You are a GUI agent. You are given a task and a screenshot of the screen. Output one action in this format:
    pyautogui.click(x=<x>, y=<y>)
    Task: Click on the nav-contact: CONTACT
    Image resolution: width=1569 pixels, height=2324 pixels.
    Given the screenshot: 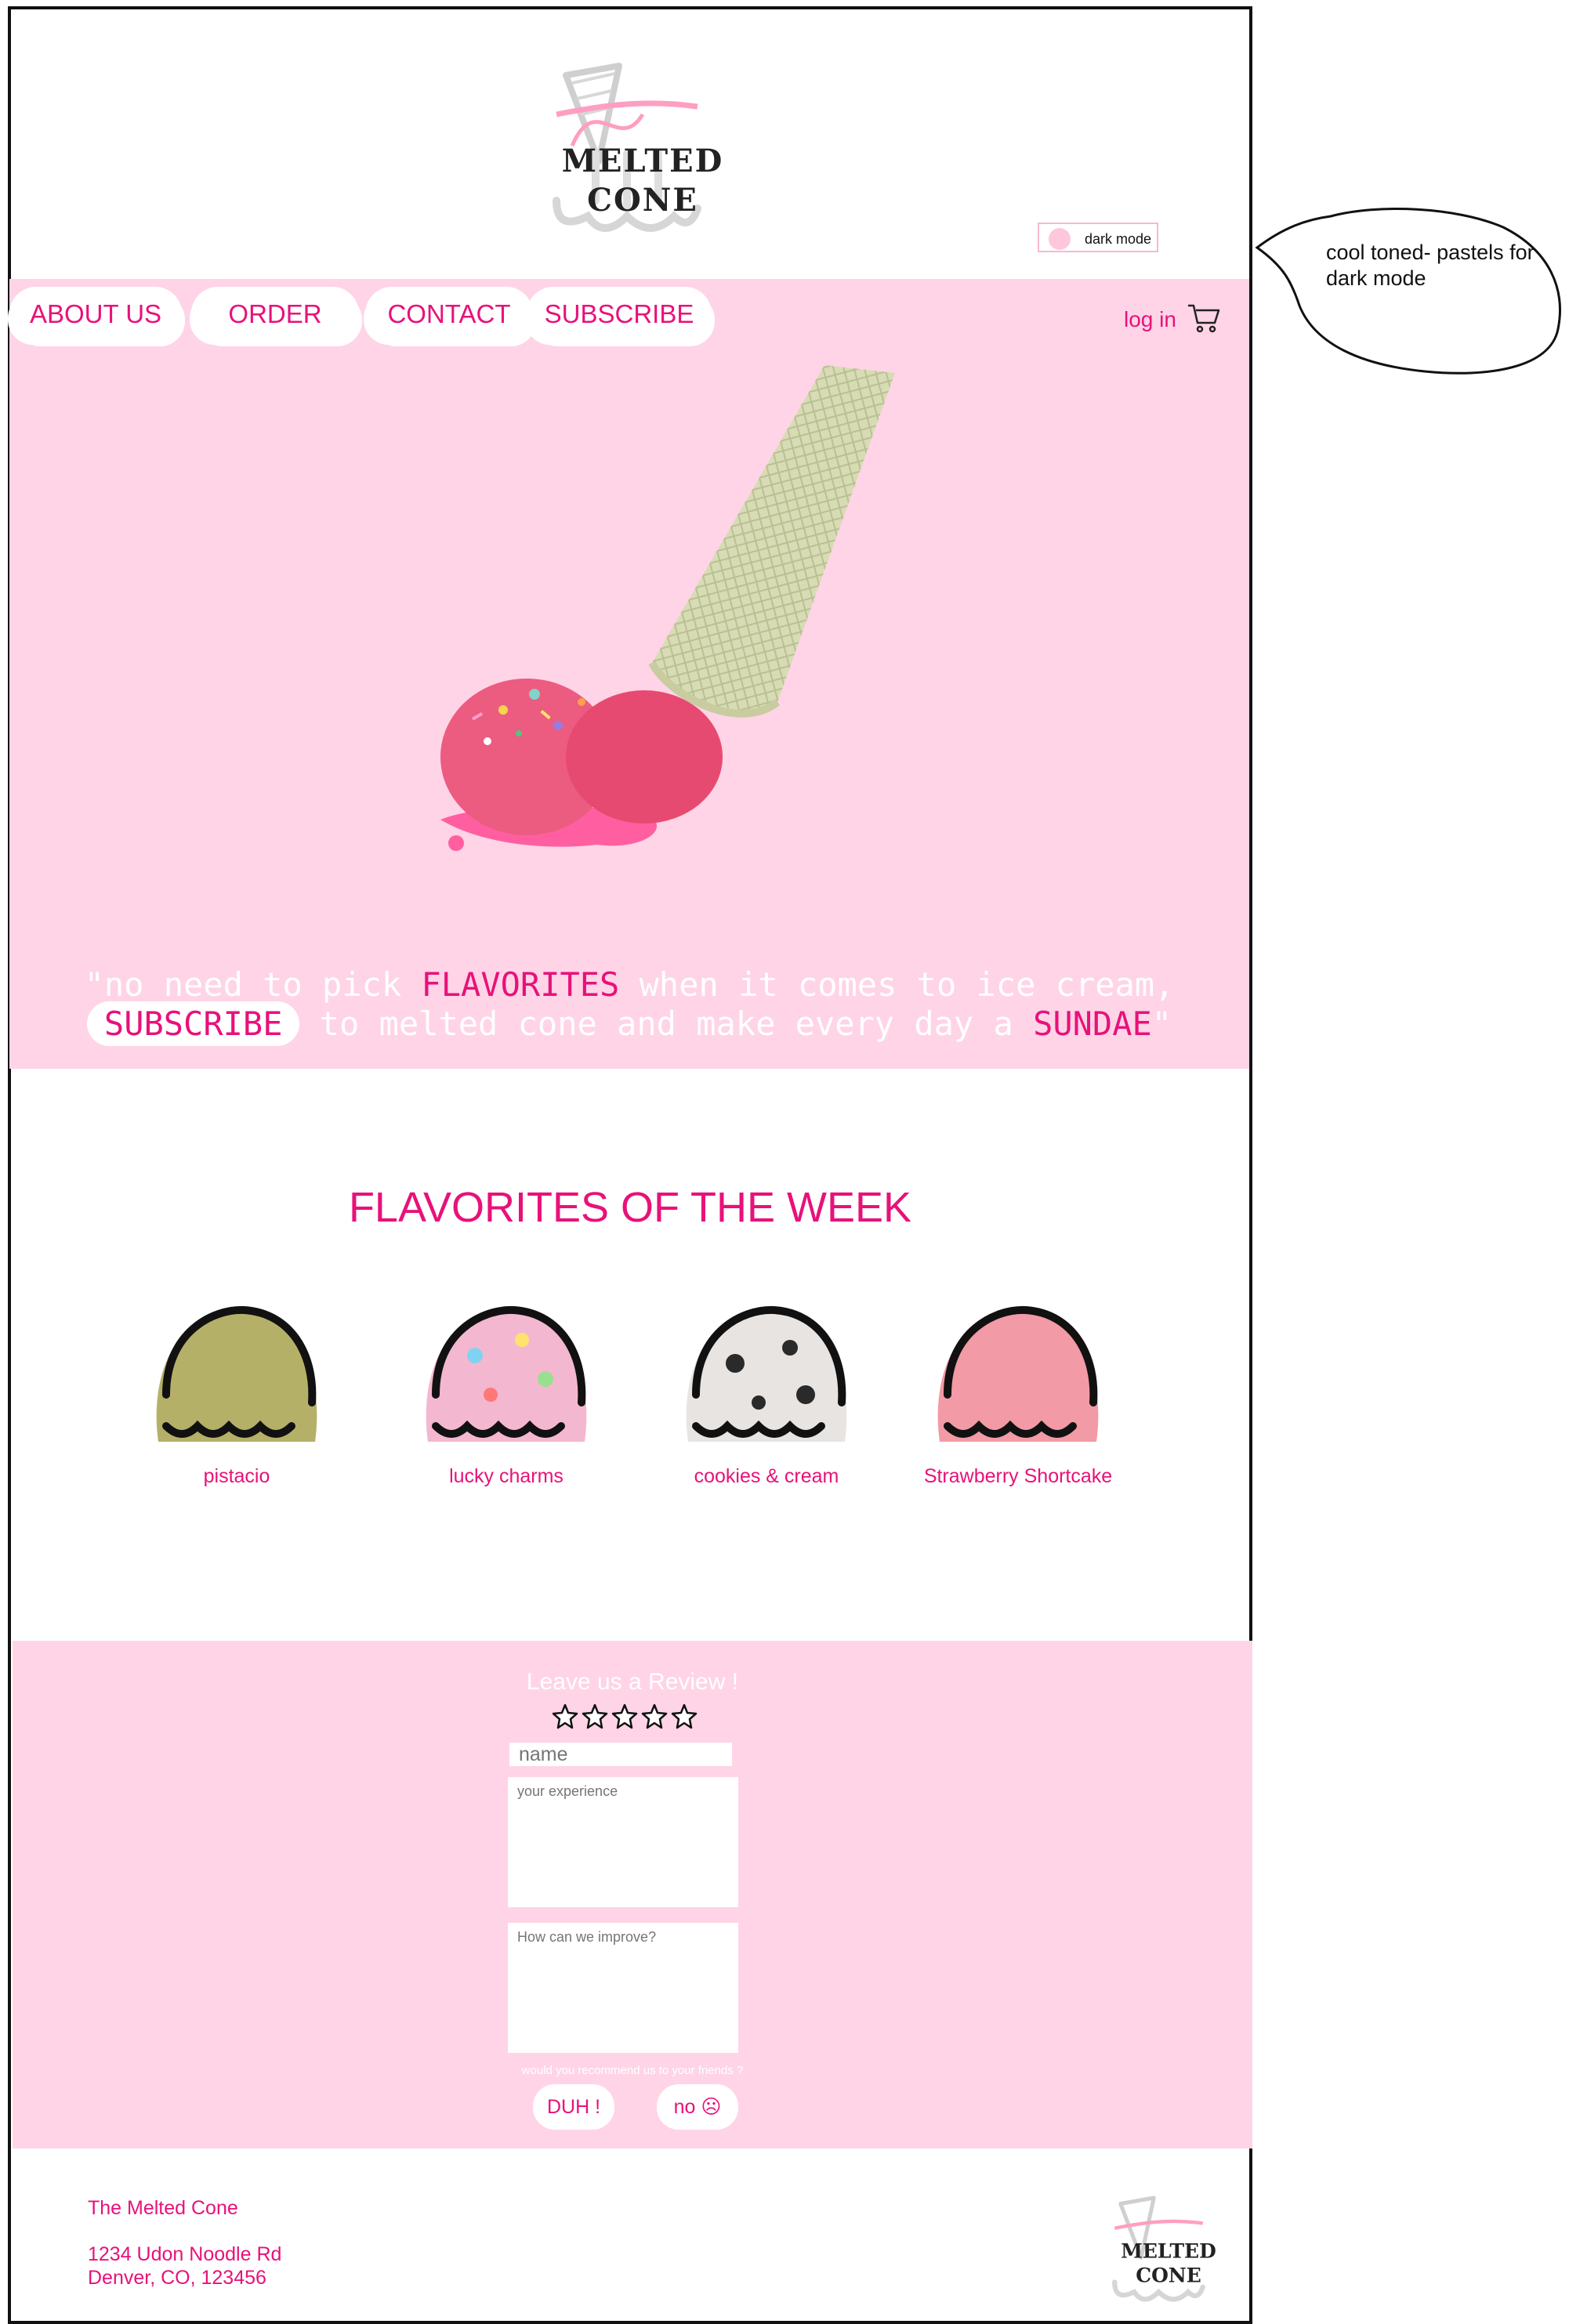 What is the action you would take?
    pyautogui.click(x=449, y=315)
    